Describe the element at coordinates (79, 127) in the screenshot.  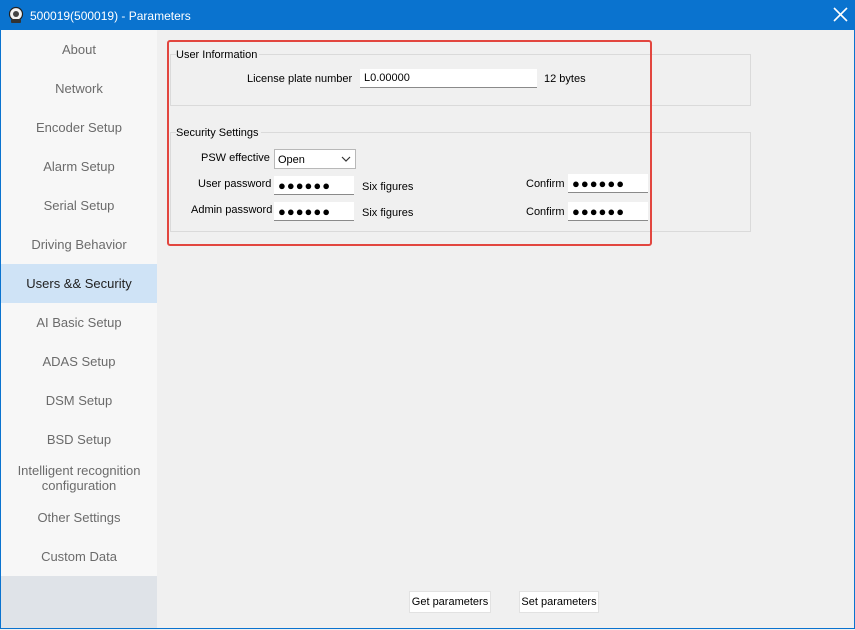
I see `sidebar-item-encoder-setup: Encoder Setup` at that location.